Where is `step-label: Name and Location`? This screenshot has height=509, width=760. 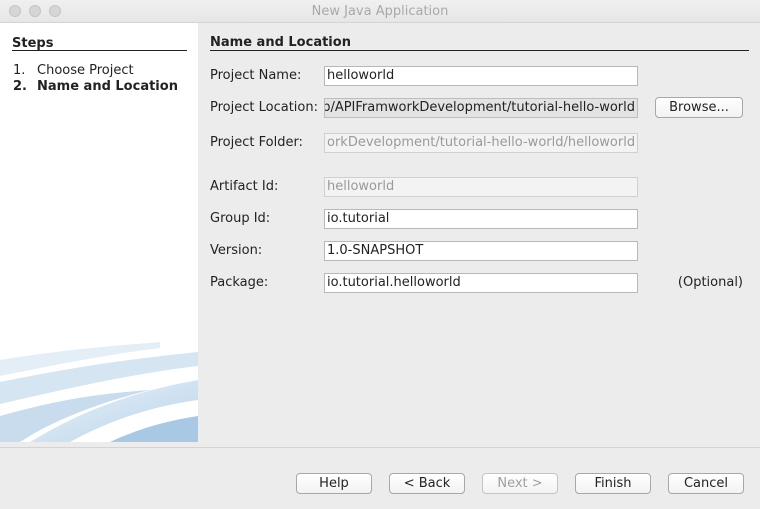
step-label: Name and Location is located at coordinates (107, 86).